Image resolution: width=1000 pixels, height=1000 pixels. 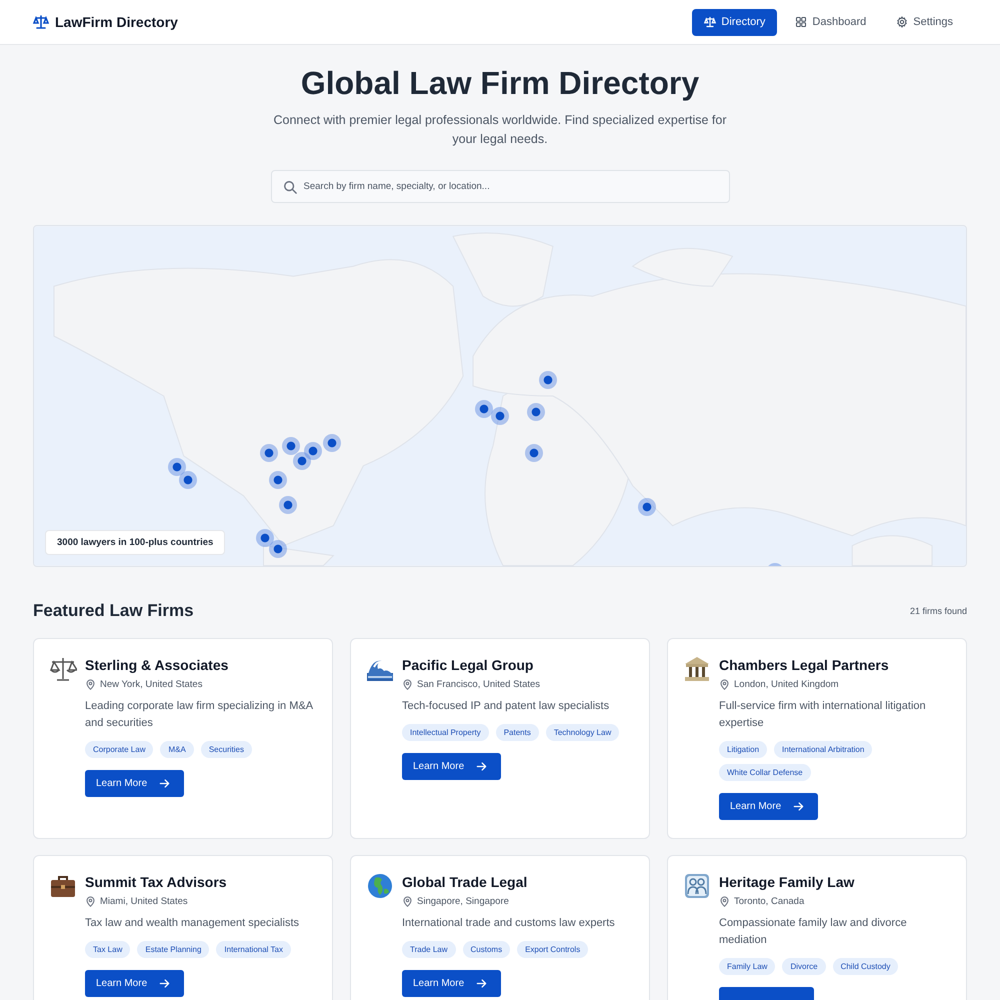 I want to click on specialty-tag: M&A, so click(x=177, y=749).